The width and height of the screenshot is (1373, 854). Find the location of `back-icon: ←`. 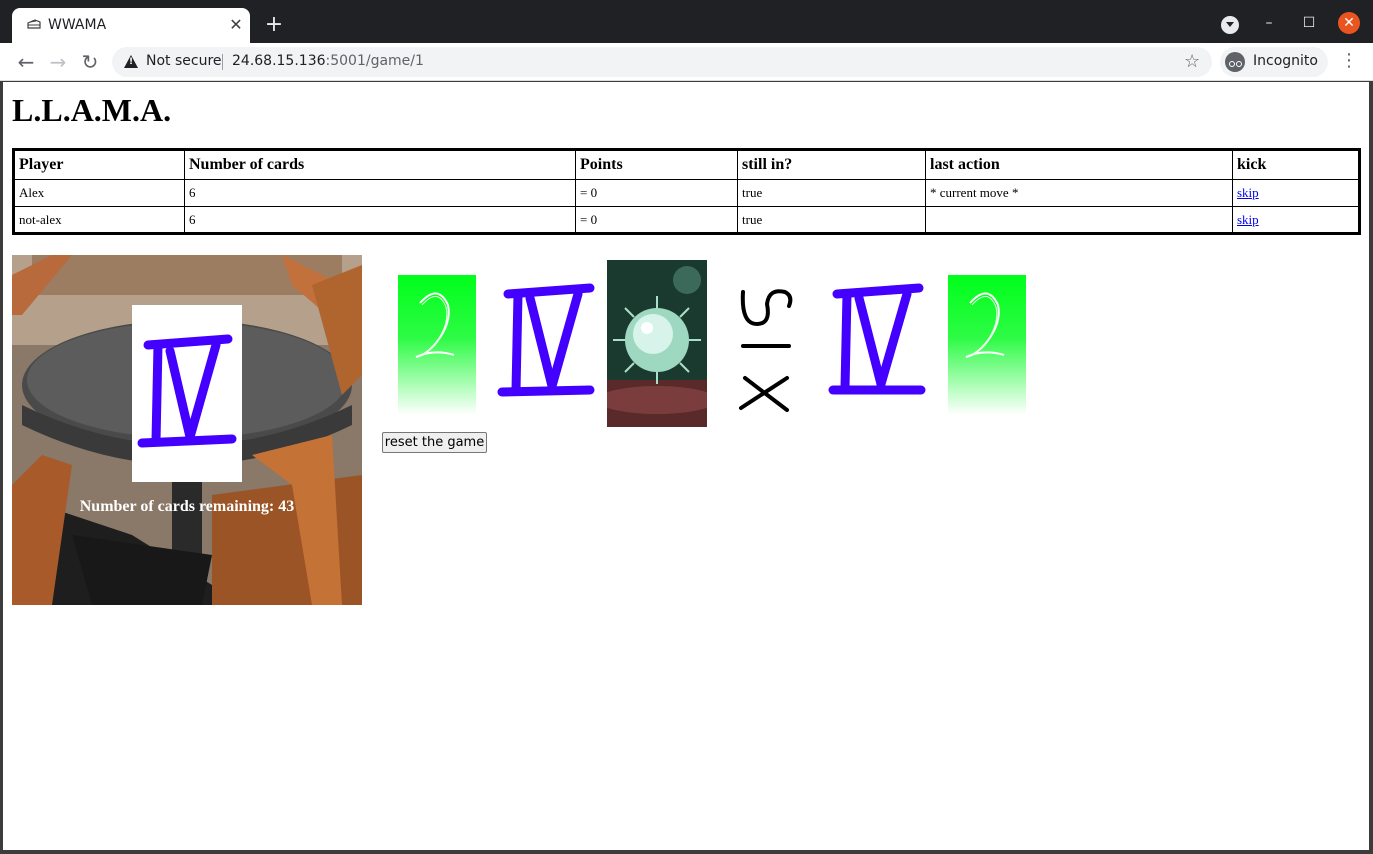

back-icon: ← is located at coordinates (26, 62).